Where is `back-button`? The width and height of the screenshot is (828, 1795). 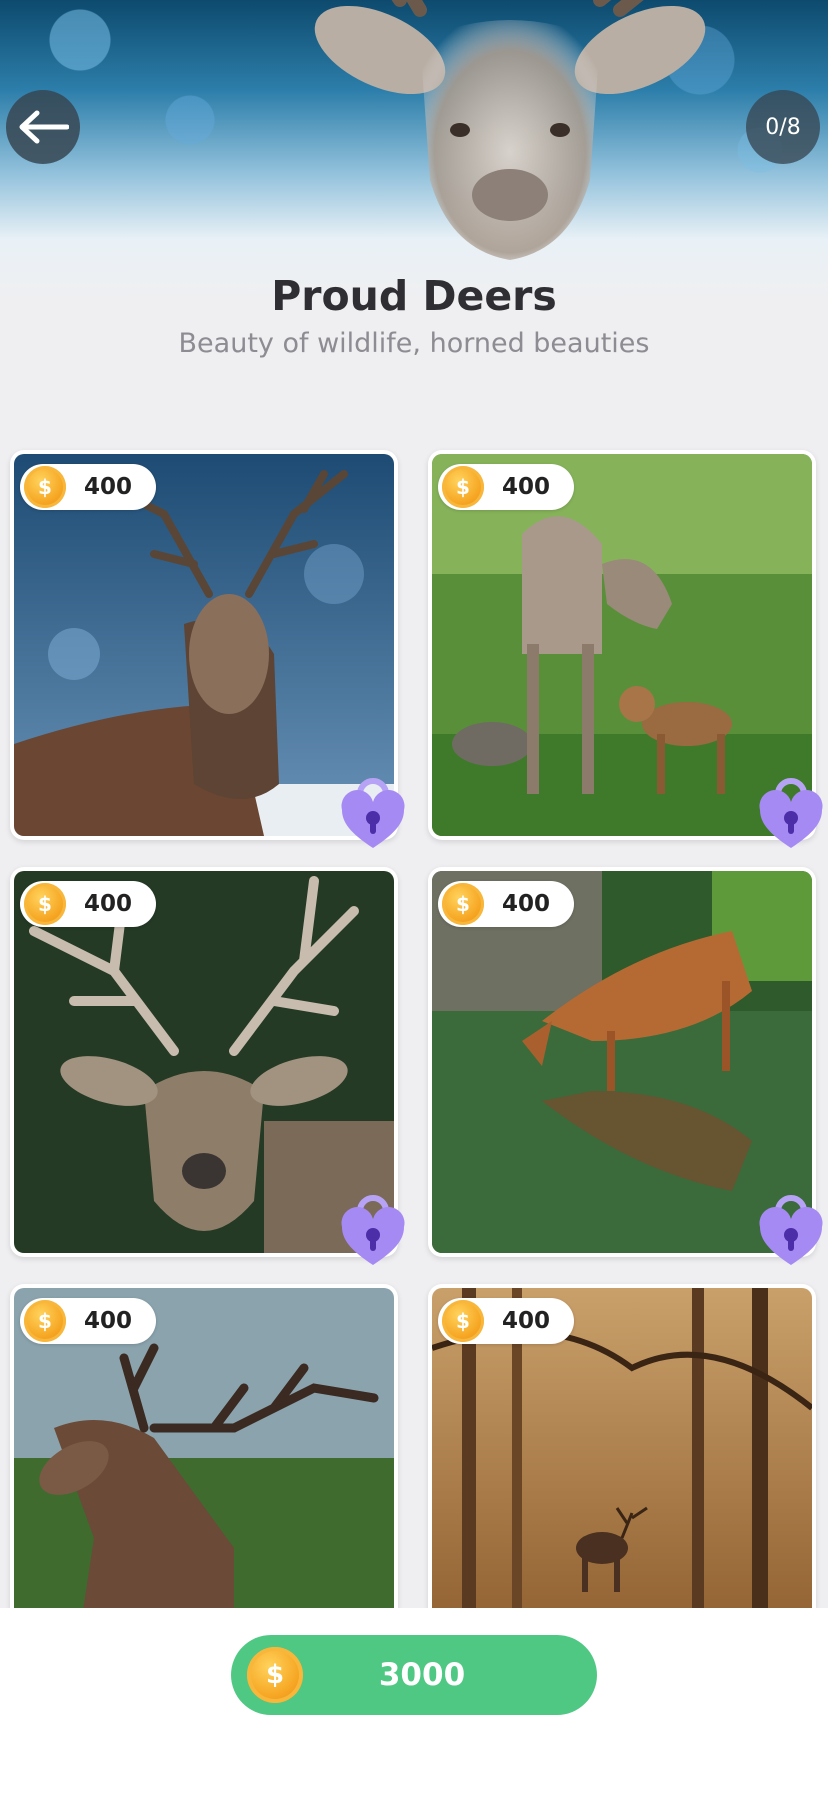
back-button is located at coordinates (43, 127).